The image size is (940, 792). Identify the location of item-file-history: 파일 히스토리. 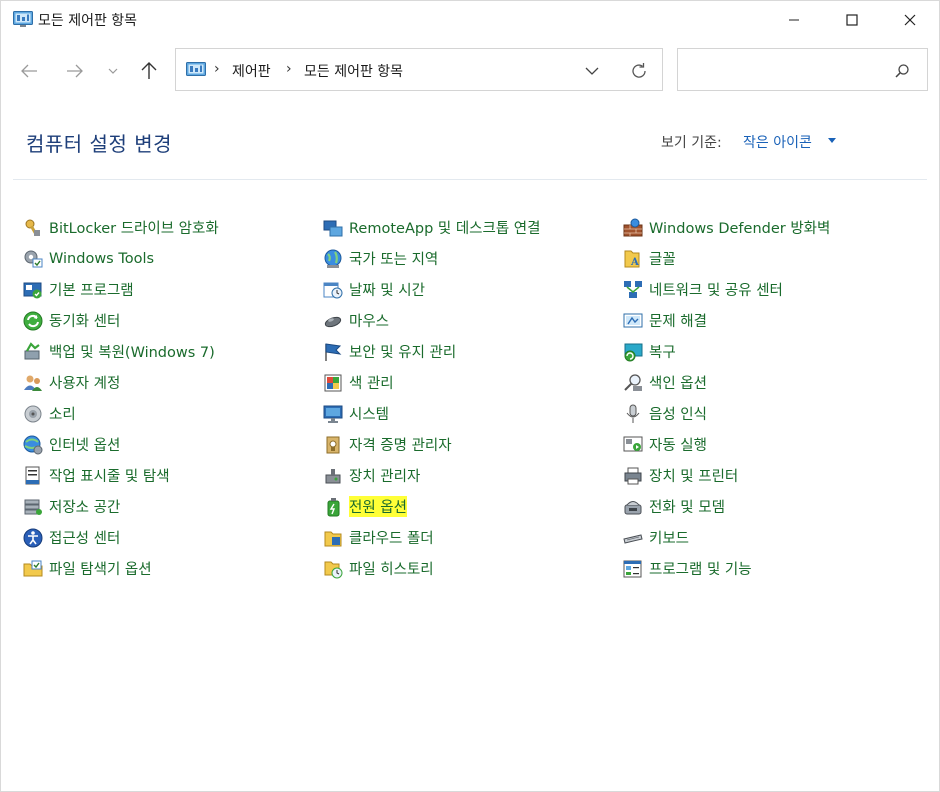
(468, 568).